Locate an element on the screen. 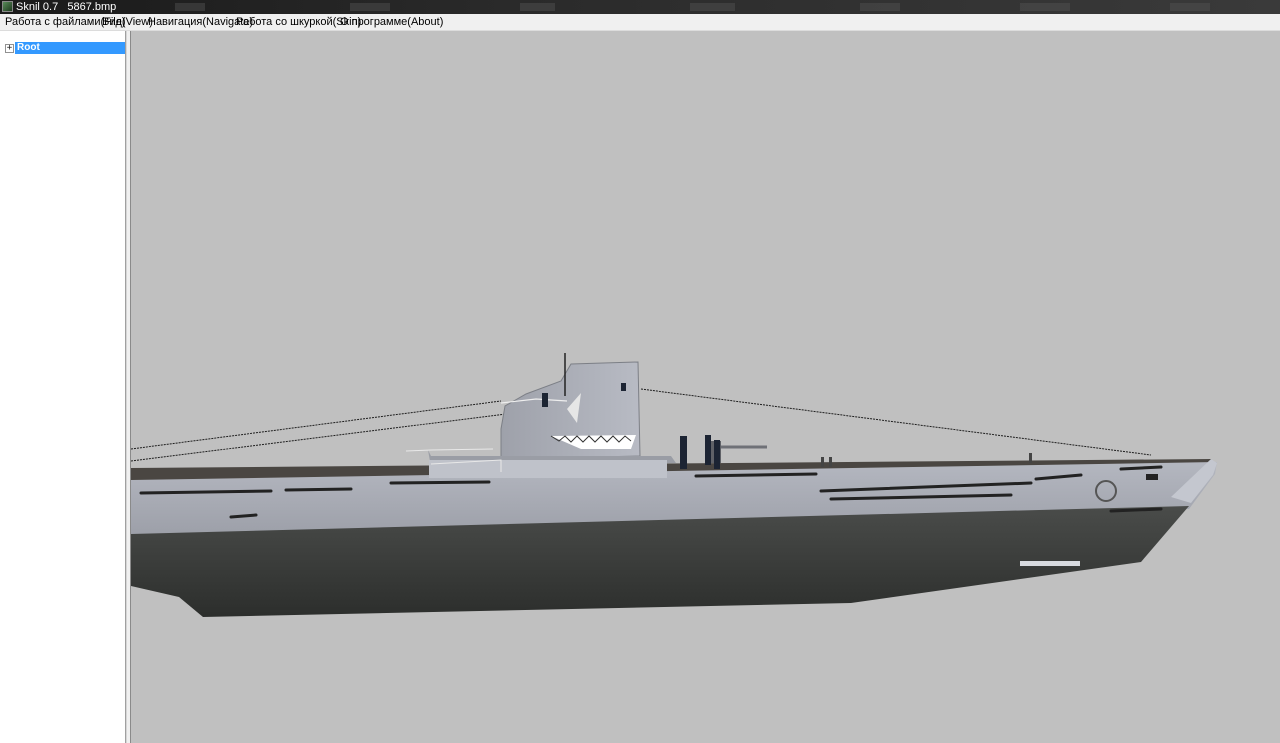 The height and width of the screenshot is (743, 1280). expand-icon: + is located at coordinates (9, 48).